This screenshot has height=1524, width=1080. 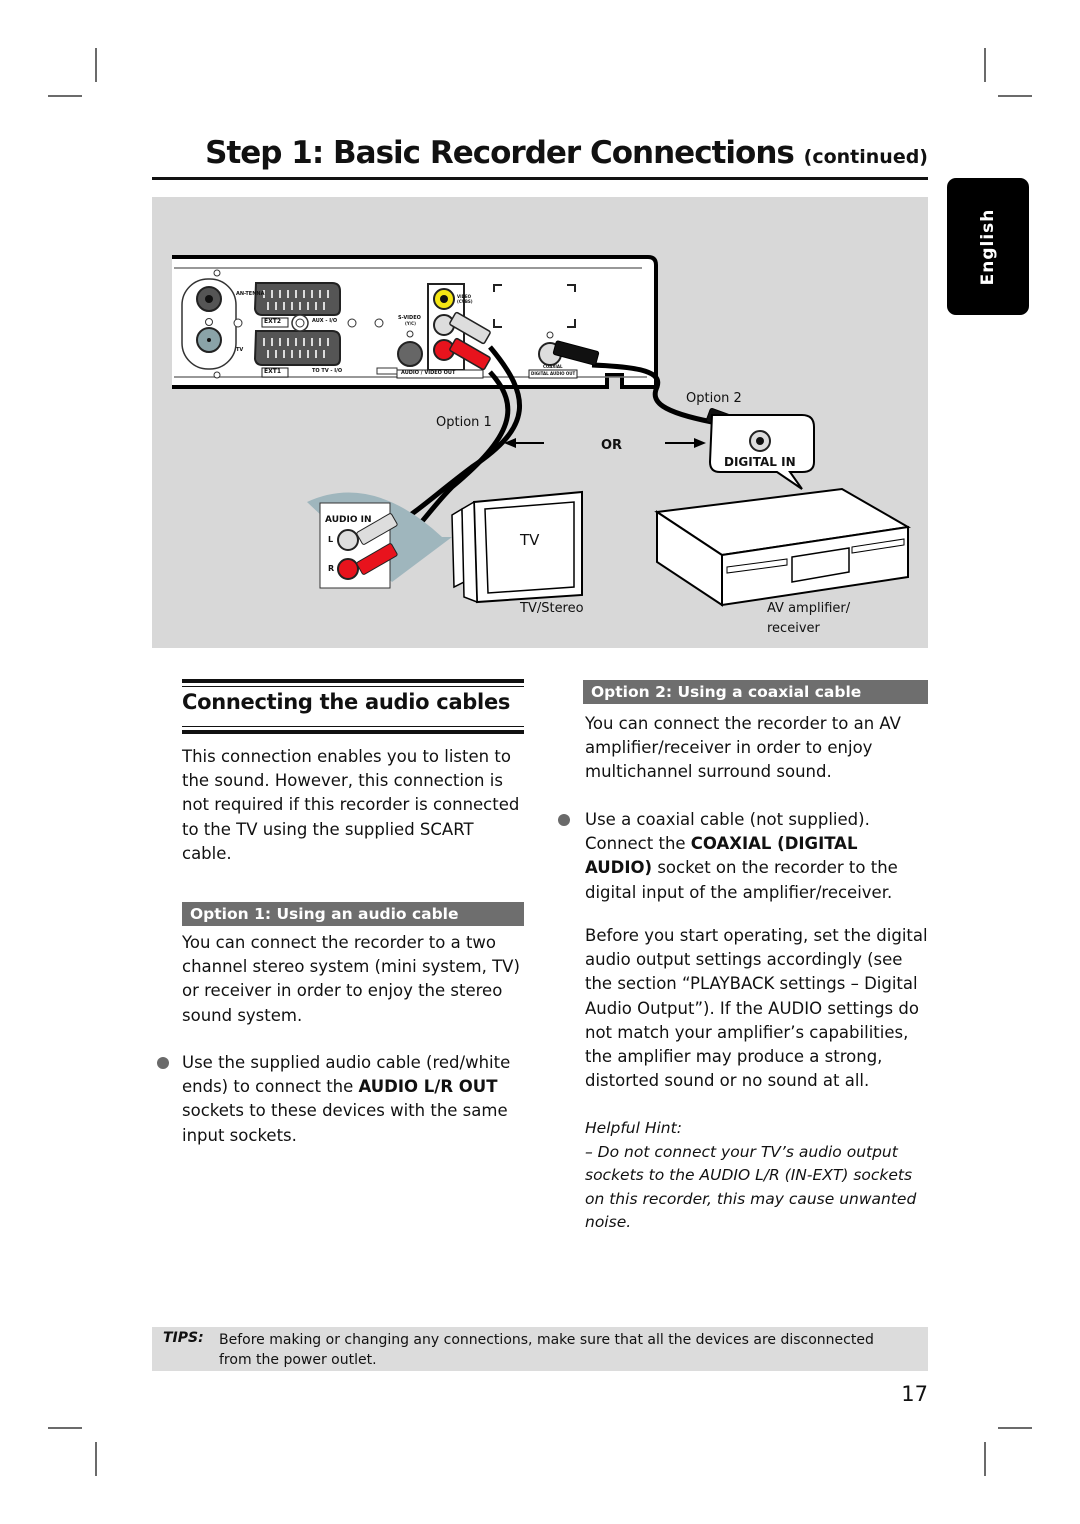 I want to click on tv-out-label: TV, so click(x=240, y=350).